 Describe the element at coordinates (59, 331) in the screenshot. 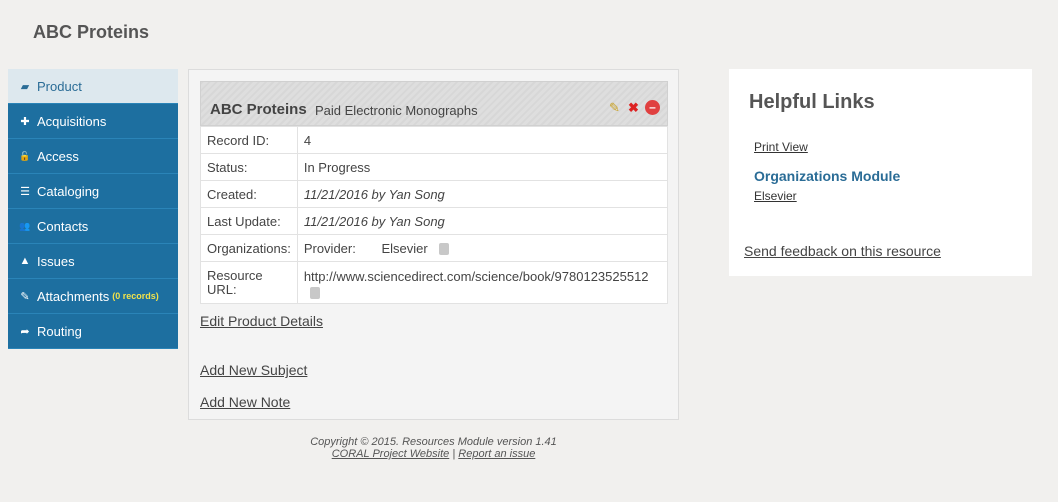

I see `sidebar-item-label: Routing` at that location.